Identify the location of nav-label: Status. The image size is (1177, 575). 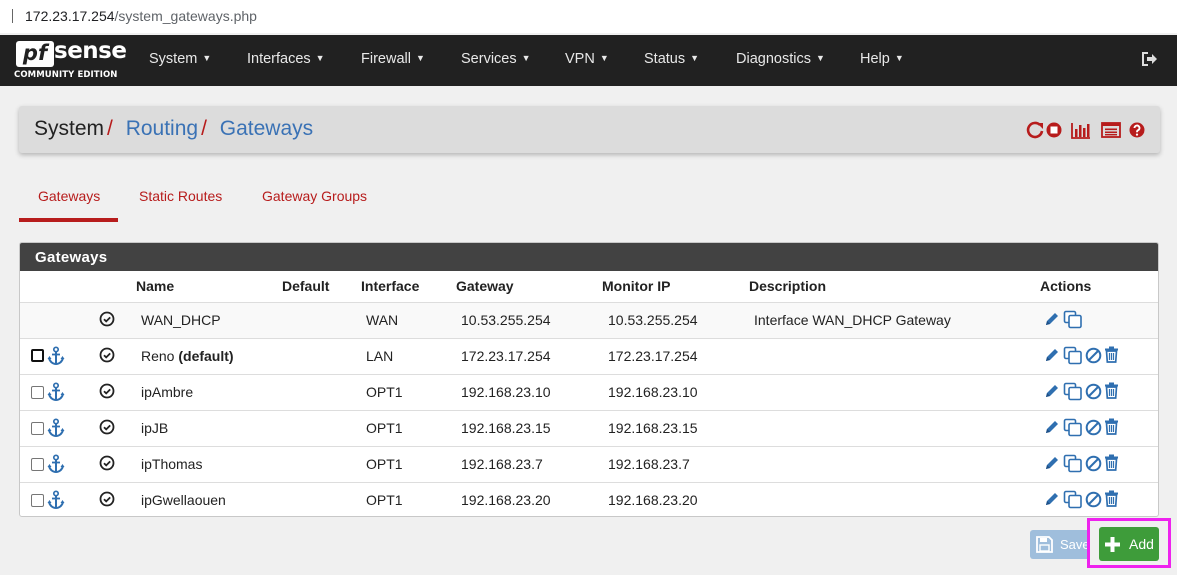
(665, 59).